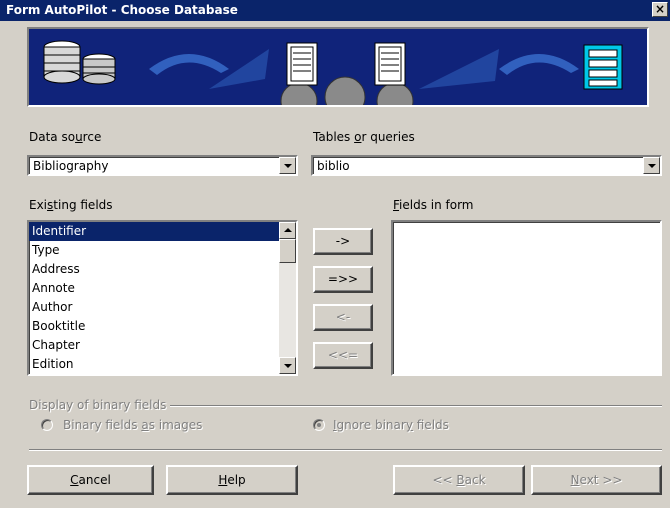 The height and width of the screenshot is (508, 670). I want to click on tables-dropdown-button, so click(651, 165).